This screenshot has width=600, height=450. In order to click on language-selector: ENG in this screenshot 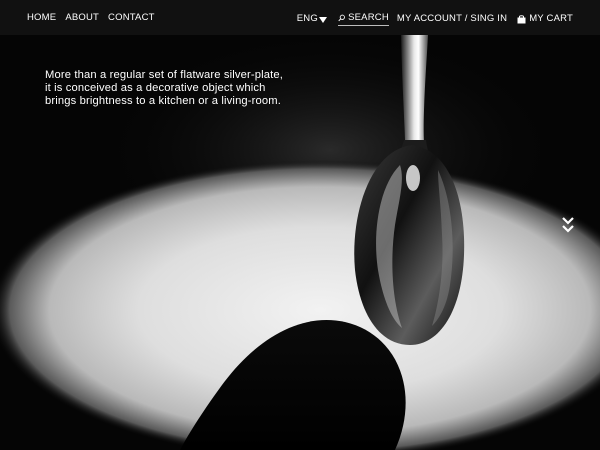, I will do `click(312, 19)`.